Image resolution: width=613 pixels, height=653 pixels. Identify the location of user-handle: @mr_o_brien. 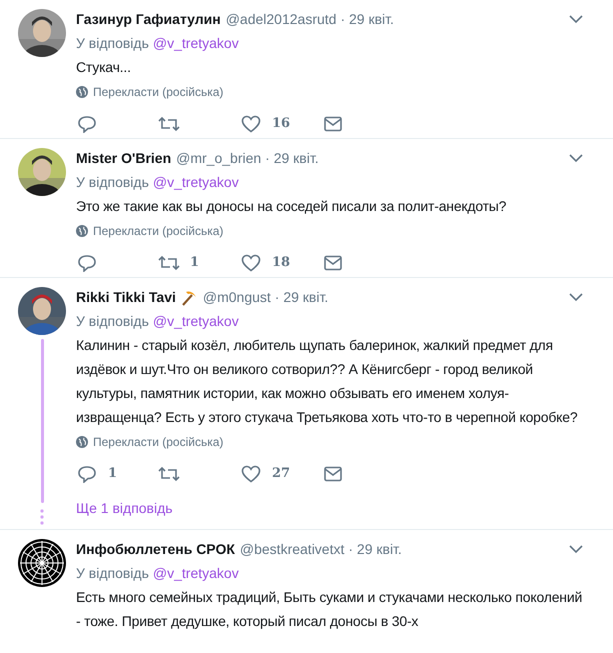
(219, 158).